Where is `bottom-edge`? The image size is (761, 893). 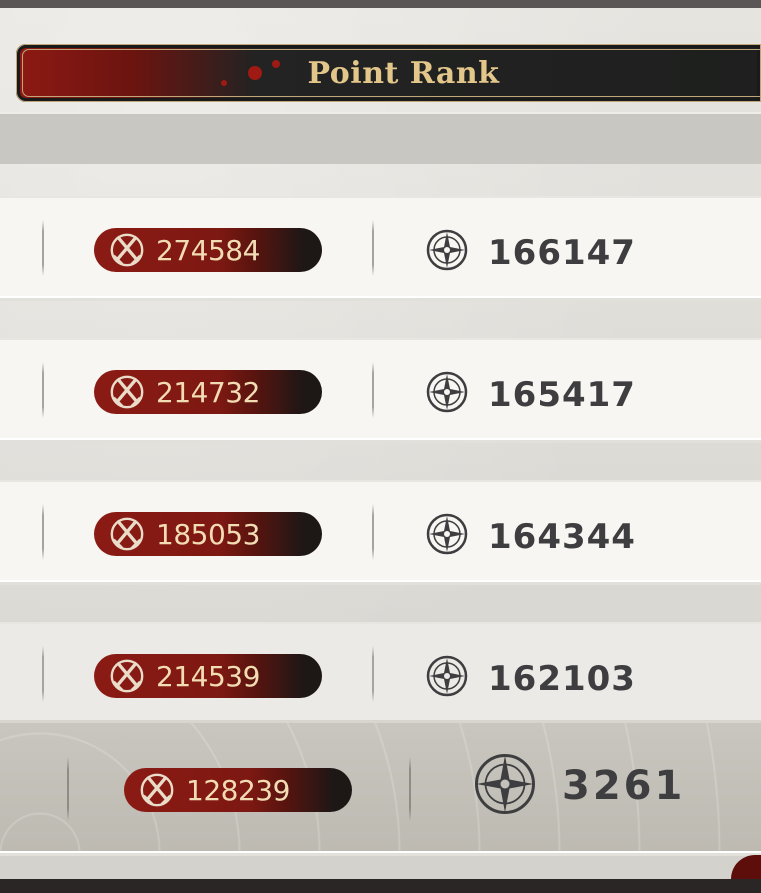
bottom-edge is located at coordinates (380, 886).